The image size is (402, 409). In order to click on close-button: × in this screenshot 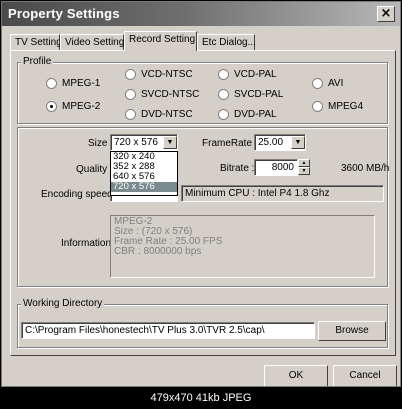, I will do `click(386, 14)`.